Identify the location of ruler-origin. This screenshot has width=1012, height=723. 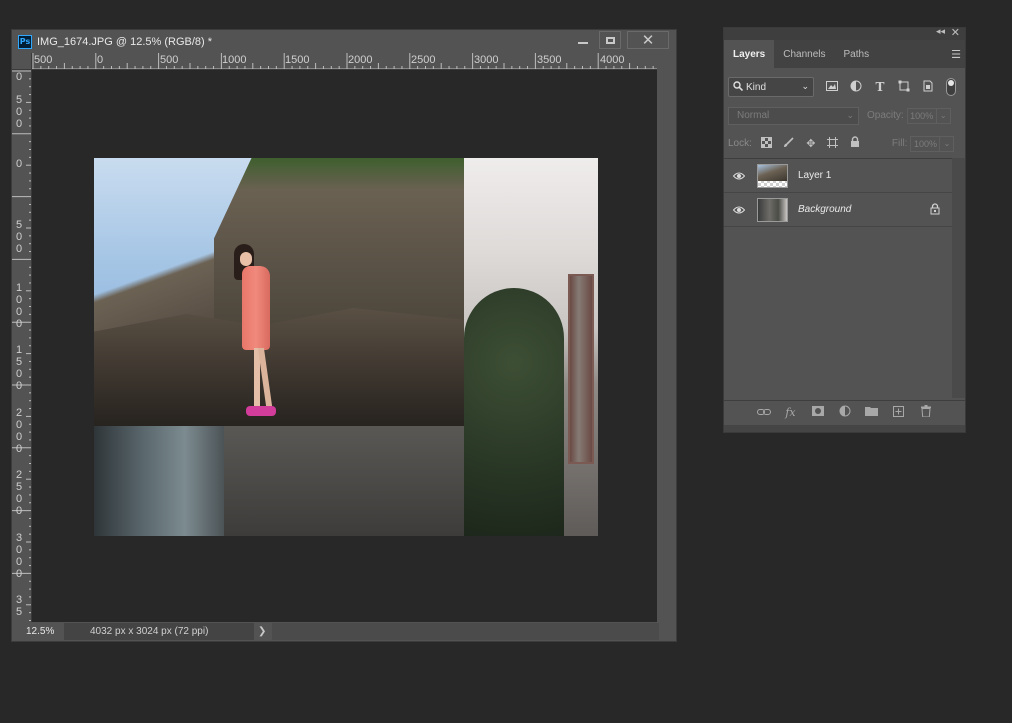
(22, 61).